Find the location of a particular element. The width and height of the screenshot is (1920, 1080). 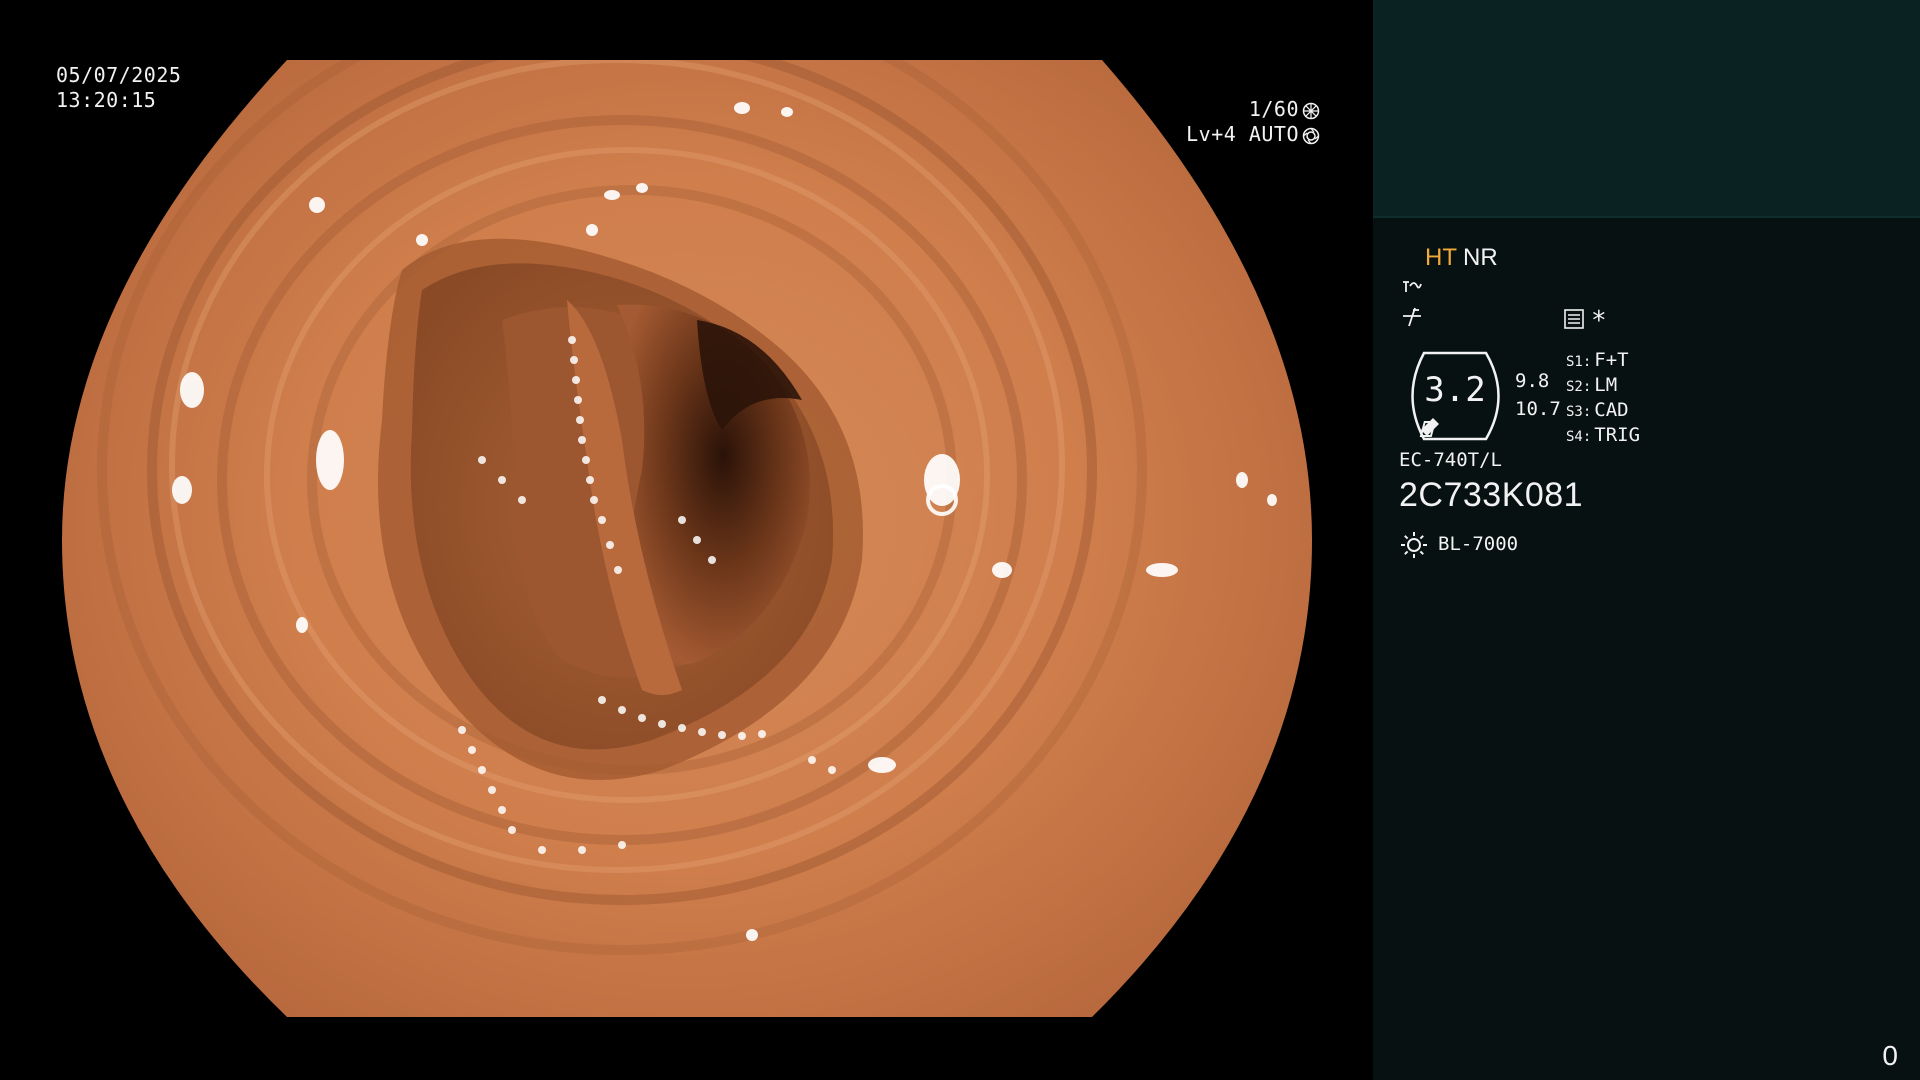

time-text: 13:20:15 is located at coordinates (106, 100).